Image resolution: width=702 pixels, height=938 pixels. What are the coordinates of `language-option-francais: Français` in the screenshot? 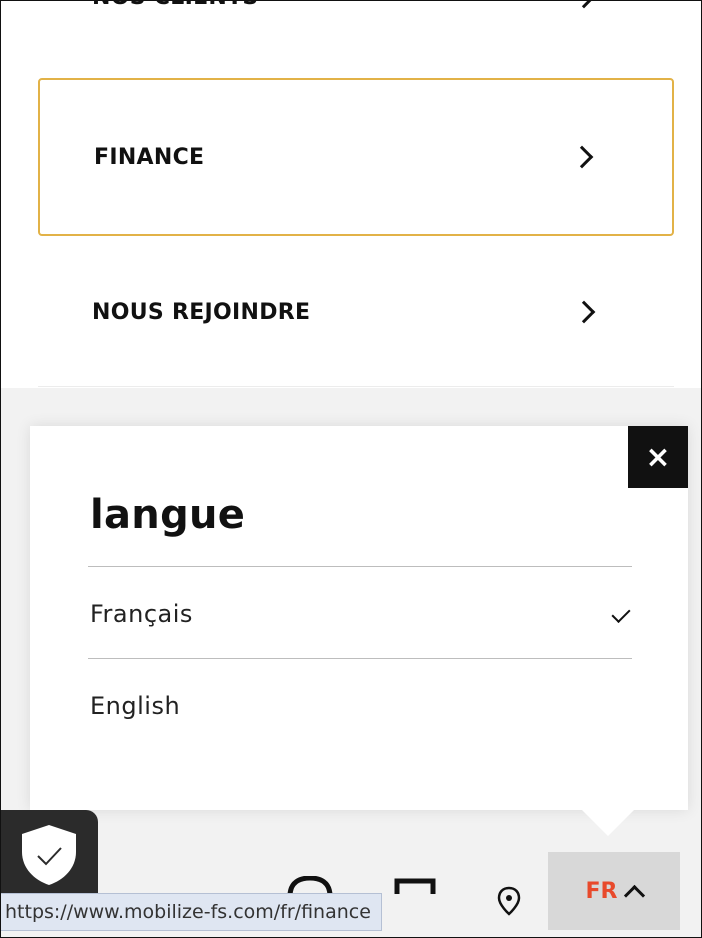 It's located at (360, 614).